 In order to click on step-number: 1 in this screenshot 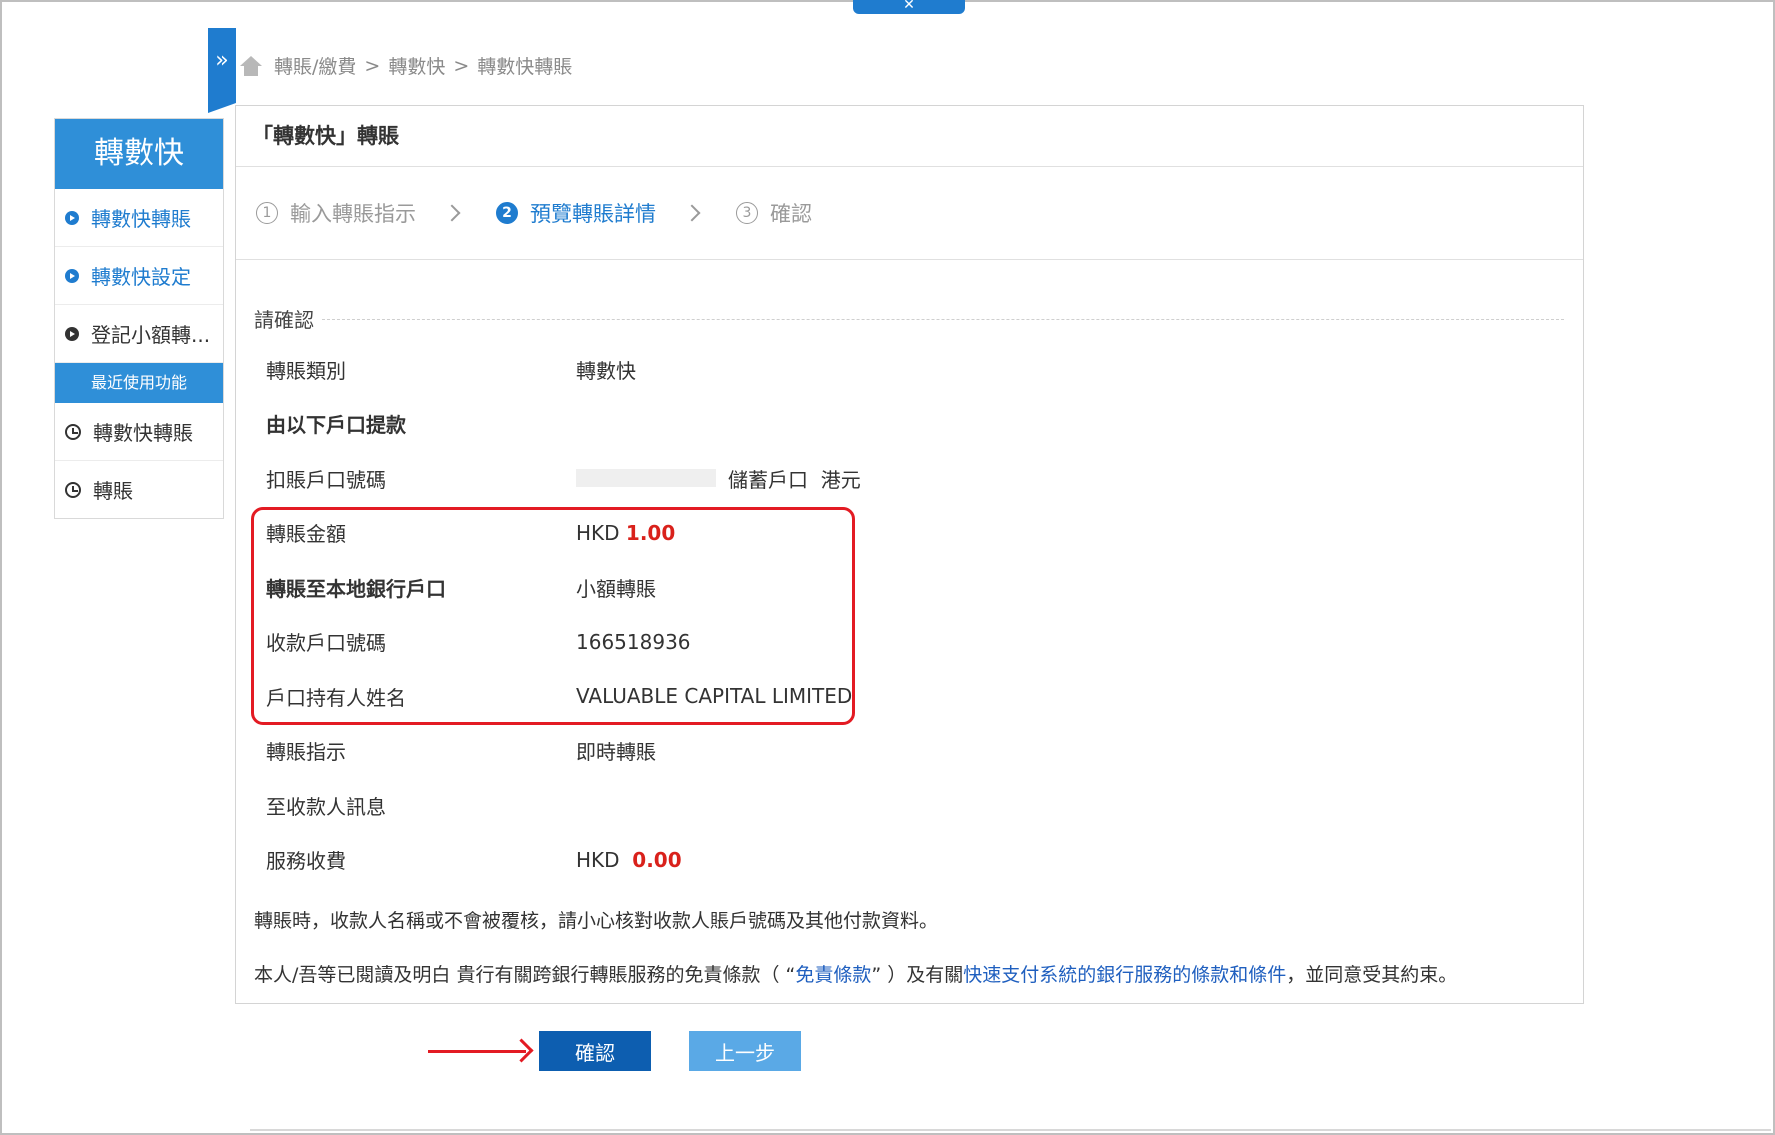, I will do `click(267, 213)`.